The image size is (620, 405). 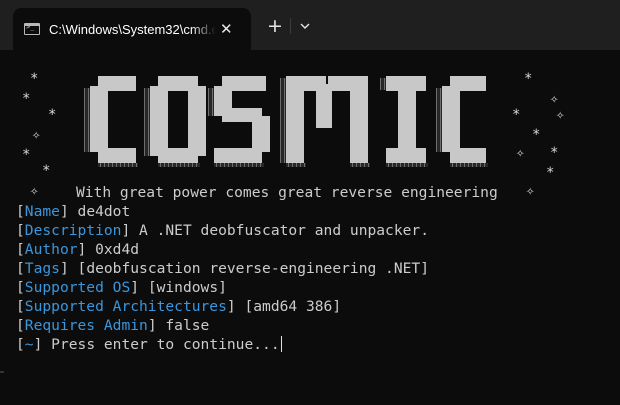 I want to click on info-line-architectures: [Supported Architectures] [amd64 386], so click(x=179, y=306).